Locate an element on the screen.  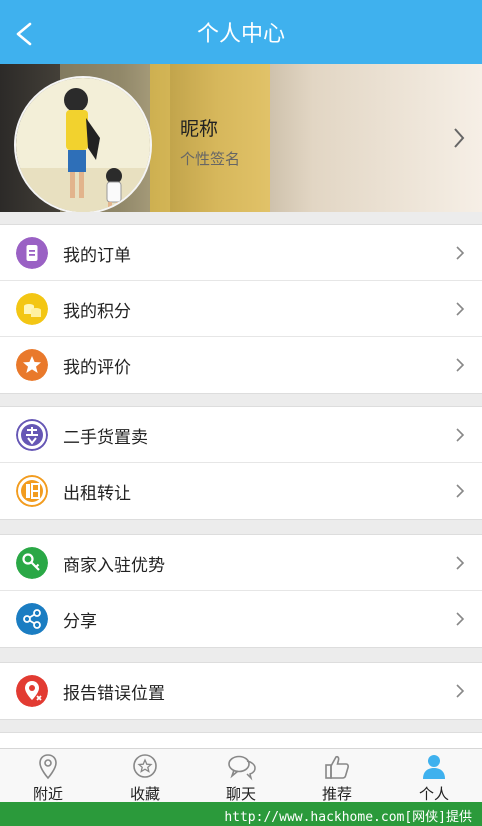
menu-item-reviews: 我的评价 is located at coordinates (241, 365).